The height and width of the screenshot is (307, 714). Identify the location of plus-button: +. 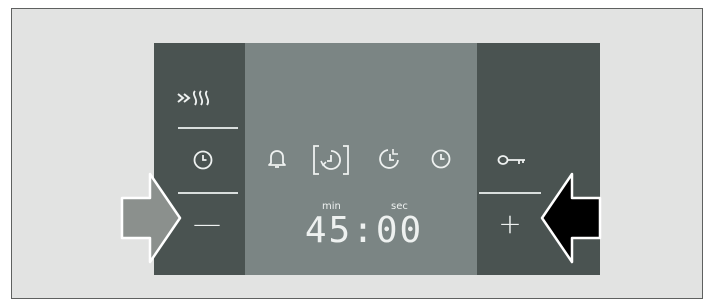
(510, 224).